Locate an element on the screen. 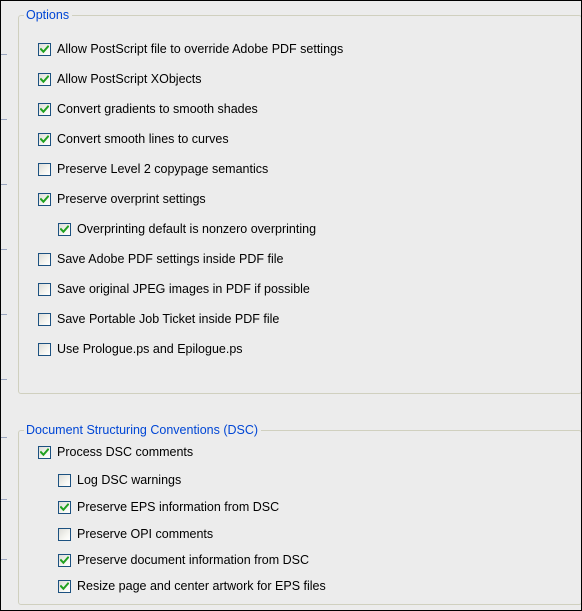  checkbox-allow-postscript-xobjects: Allow PostScript XObjects is located at coordinates (120, 79).